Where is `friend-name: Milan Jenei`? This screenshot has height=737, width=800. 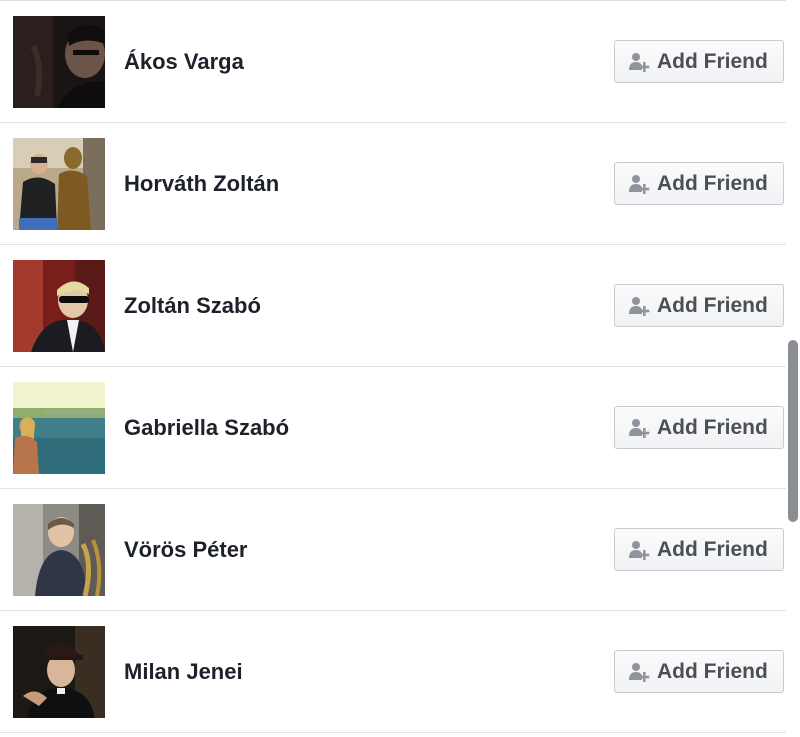
friend-name: Milan Jenei is located at coordinates (183, 672).